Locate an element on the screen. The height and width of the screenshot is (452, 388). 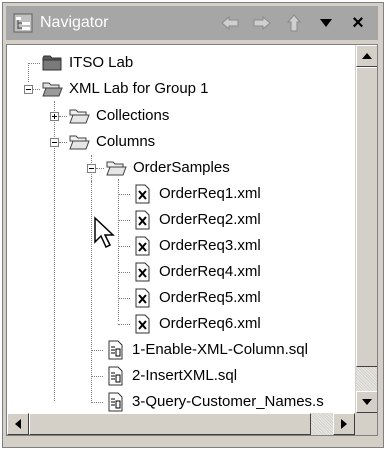
tree-item-collections: Collections is located at coordinates (118, 116).